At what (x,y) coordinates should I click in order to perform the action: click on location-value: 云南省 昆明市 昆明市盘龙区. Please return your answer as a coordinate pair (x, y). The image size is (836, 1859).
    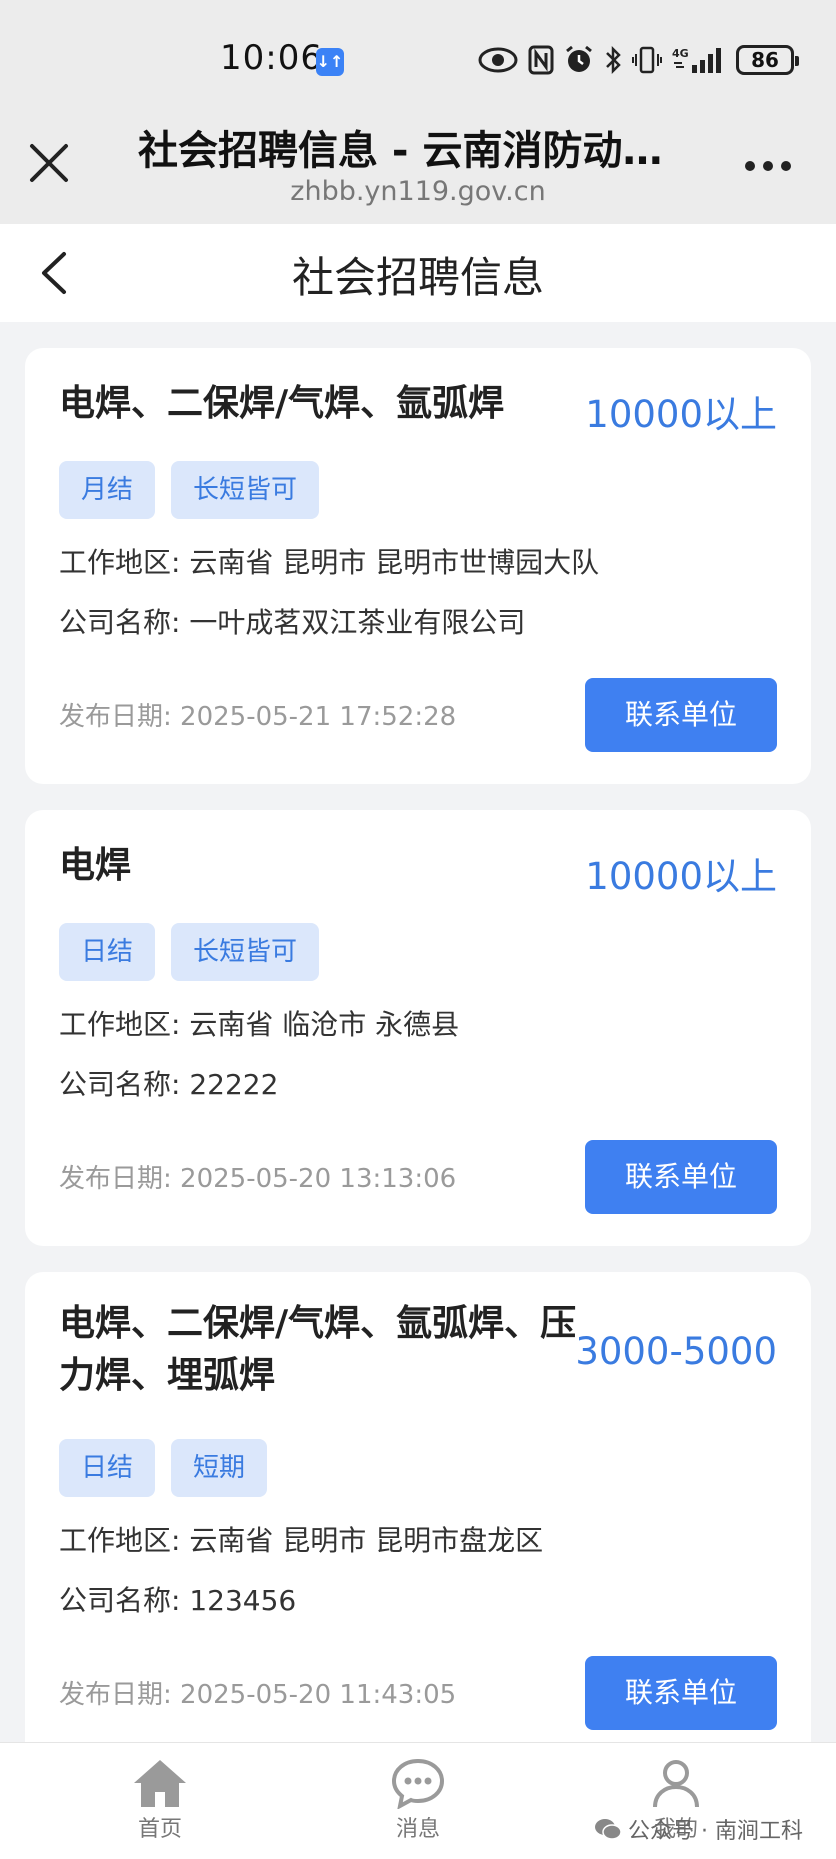
    Looking at the image, I should click on (366, 1540).